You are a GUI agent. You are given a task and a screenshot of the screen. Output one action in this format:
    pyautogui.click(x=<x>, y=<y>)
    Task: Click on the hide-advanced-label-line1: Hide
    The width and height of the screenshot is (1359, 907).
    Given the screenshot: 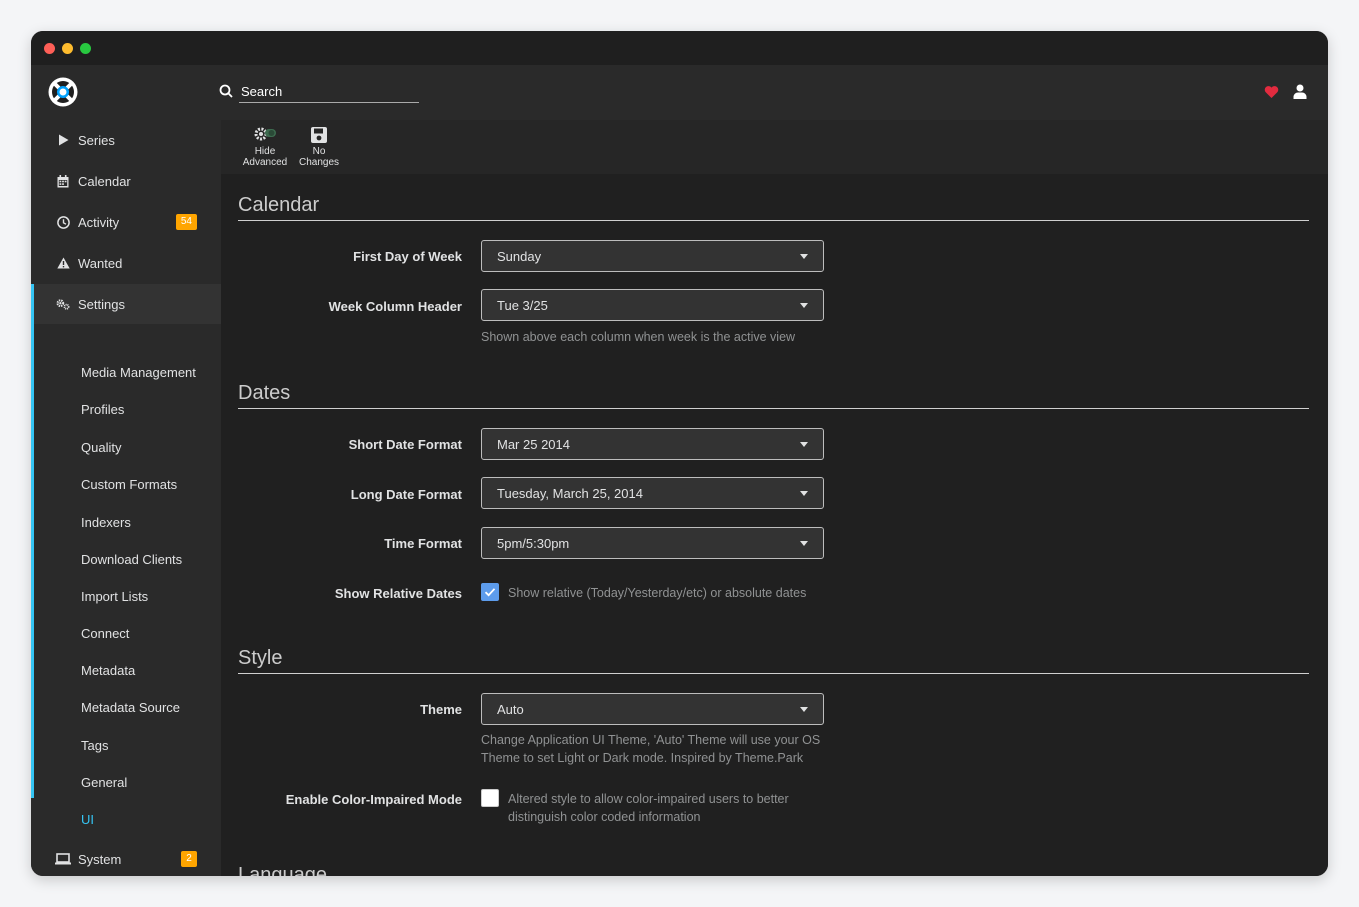 What is the action you would take?
    pyautogui.click(x=265, y=151)
    